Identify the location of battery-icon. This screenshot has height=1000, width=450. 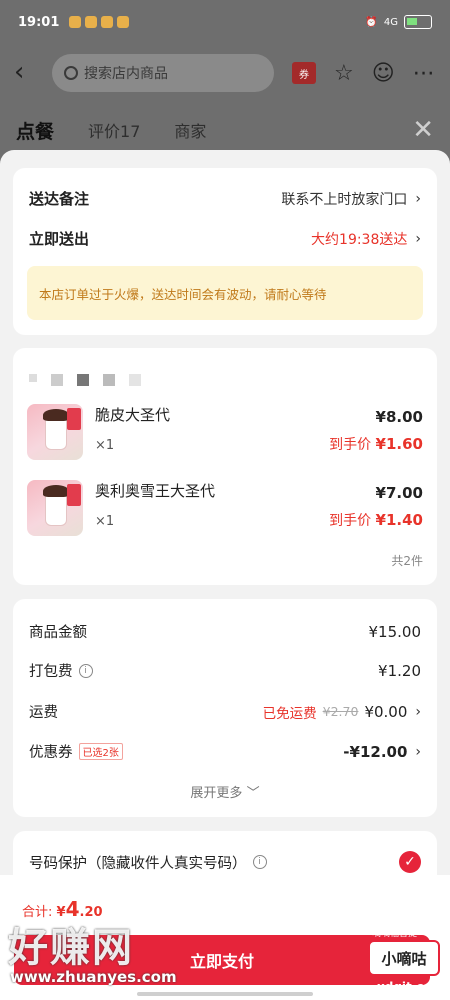
(418, 22).